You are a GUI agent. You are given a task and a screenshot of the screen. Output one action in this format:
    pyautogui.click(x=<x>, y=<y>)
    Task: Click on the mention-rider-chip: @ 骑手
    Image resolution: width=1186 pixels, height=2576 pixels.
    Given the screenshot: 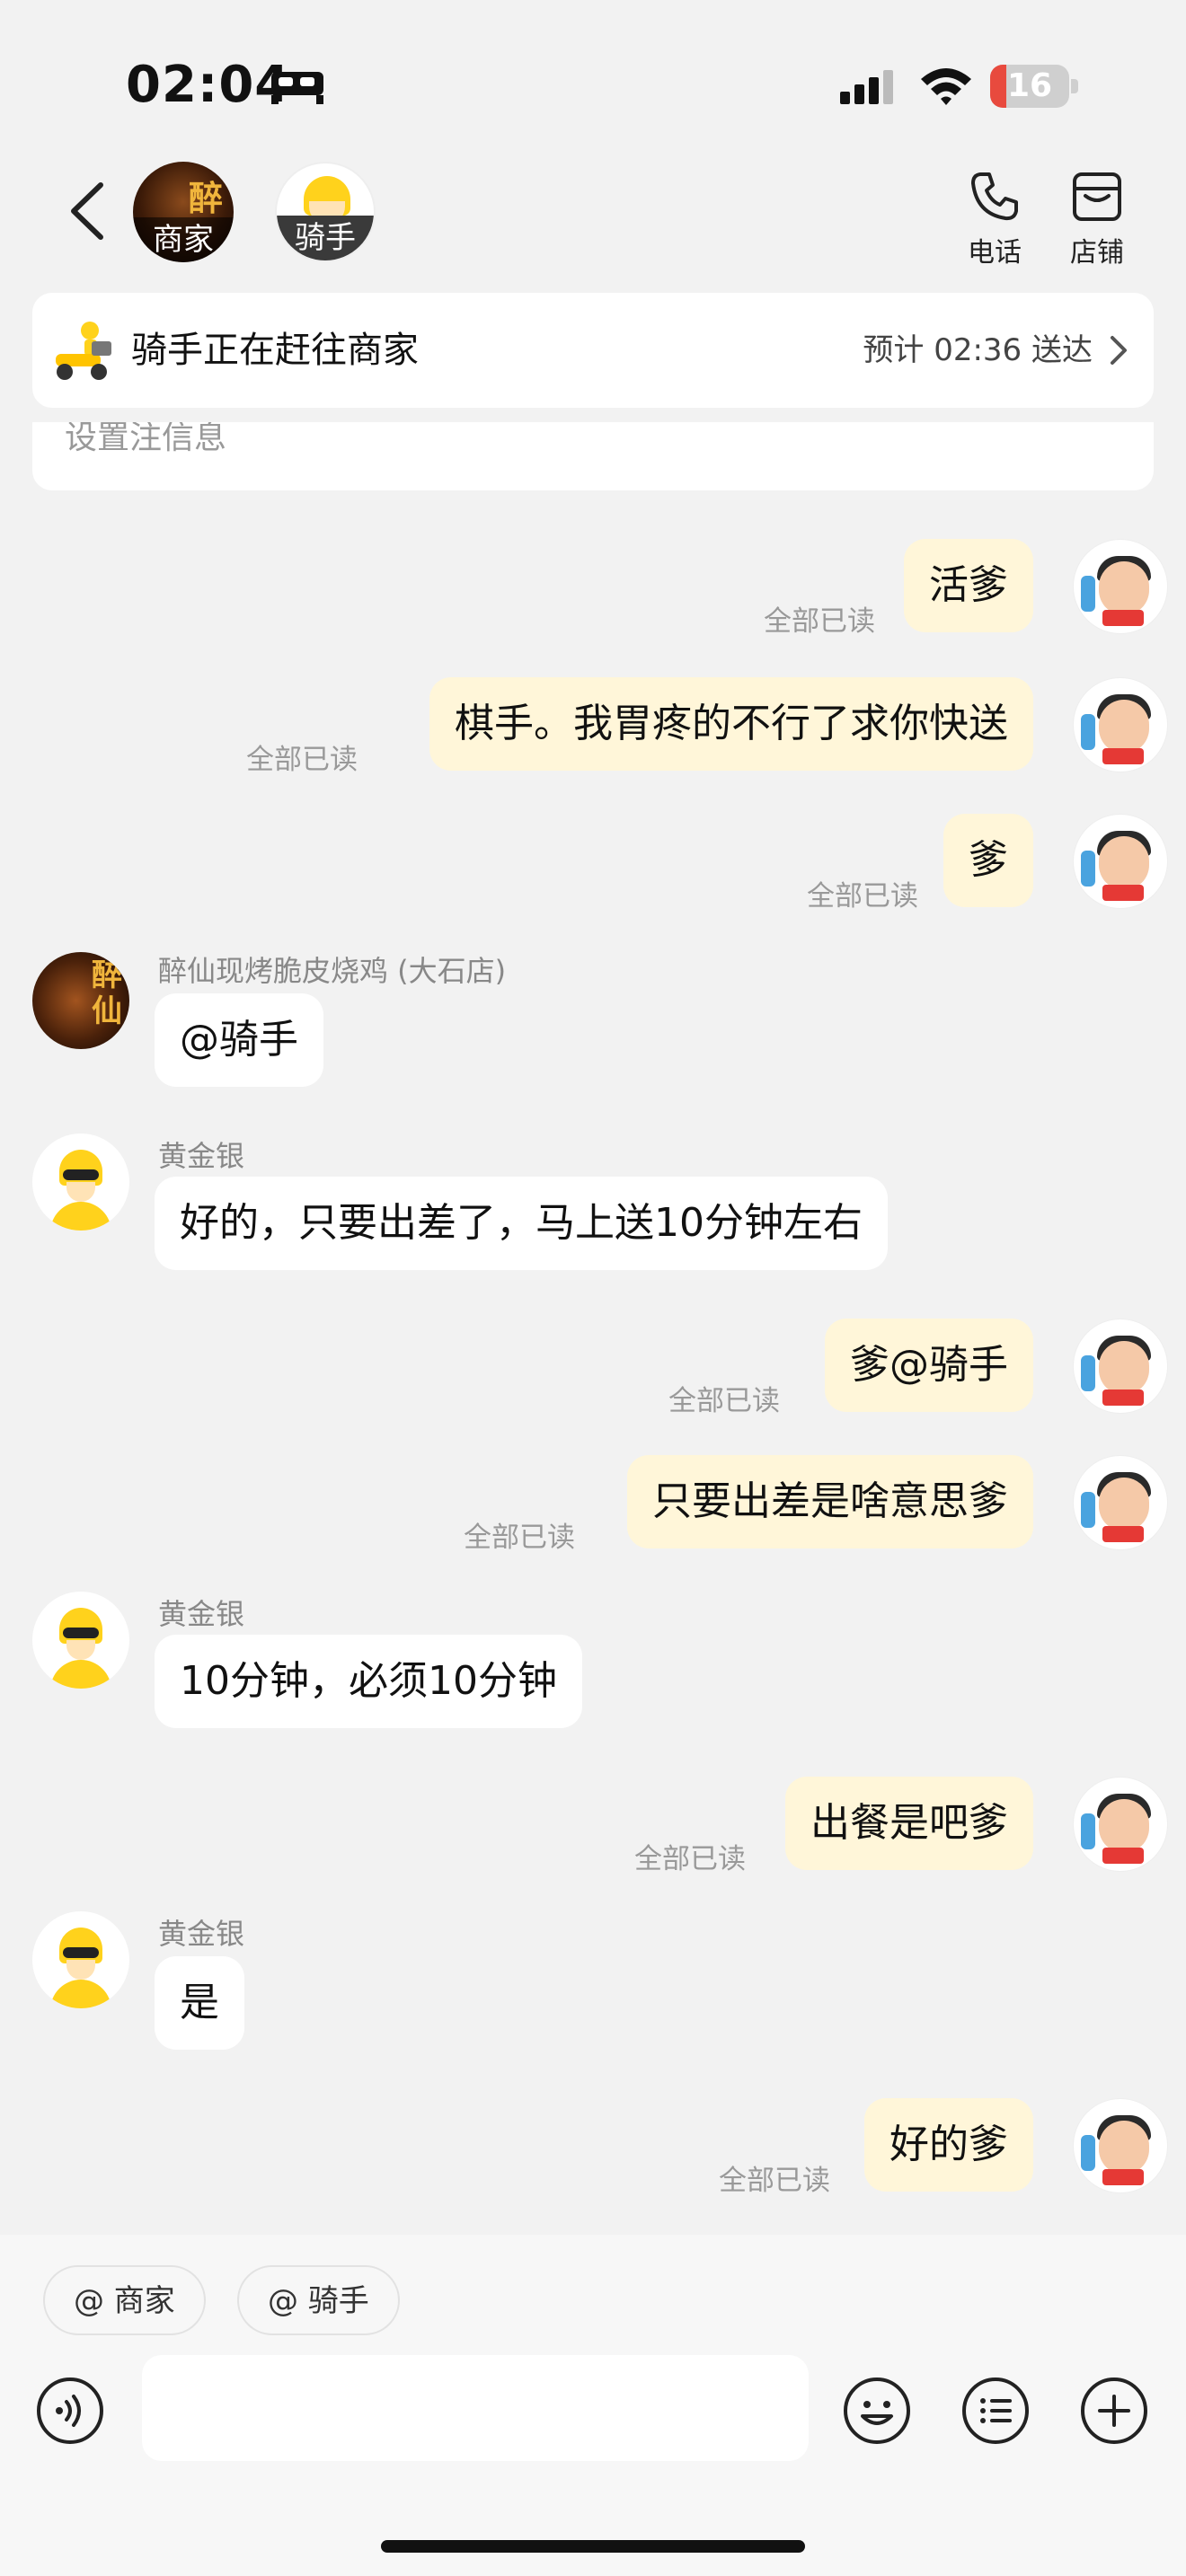 What is the action you would take?
    pyautogui.click(x=318, y=2300)
    